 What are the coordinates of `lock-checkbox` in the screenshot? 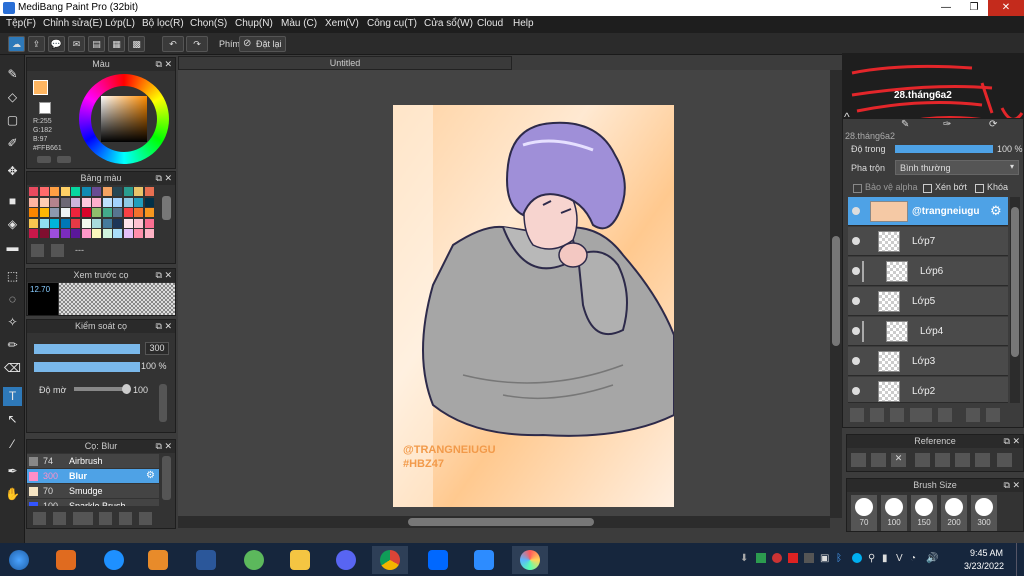 It's located at (979, 188).